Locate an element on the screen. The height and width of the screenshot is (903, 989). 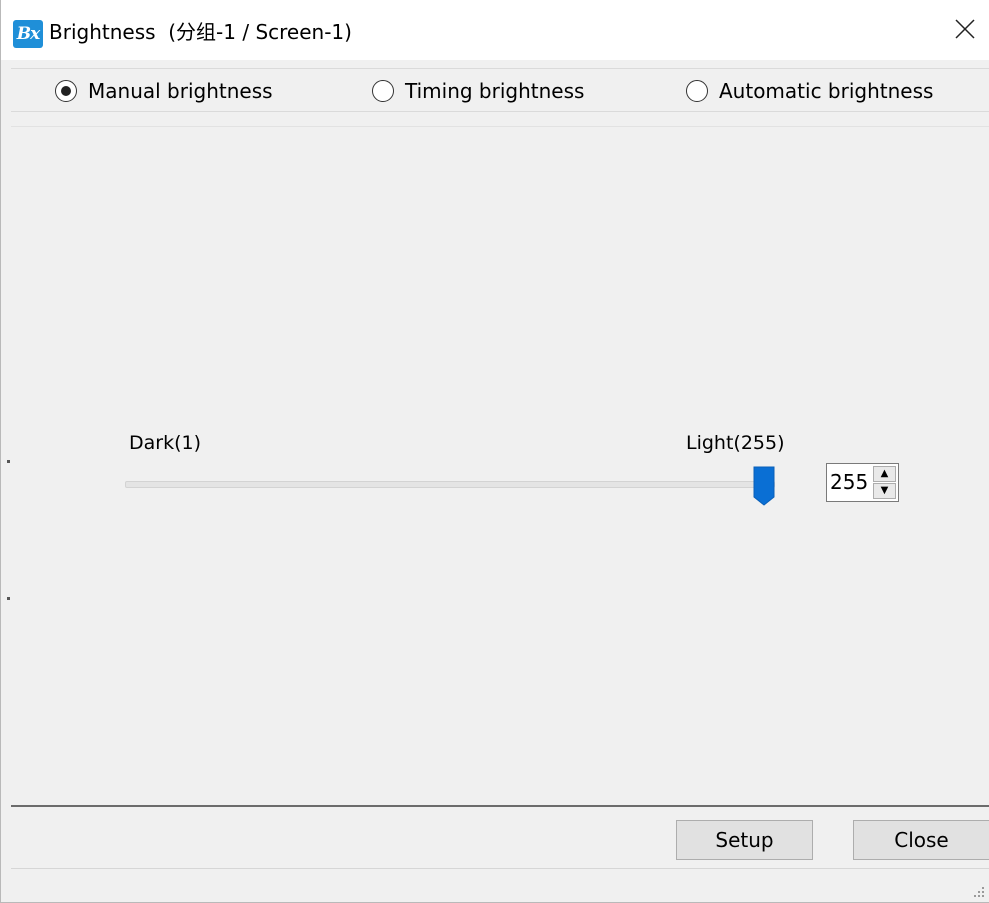
radio-manual-brightness: Manual brightness is located at coordinates (164, 91).